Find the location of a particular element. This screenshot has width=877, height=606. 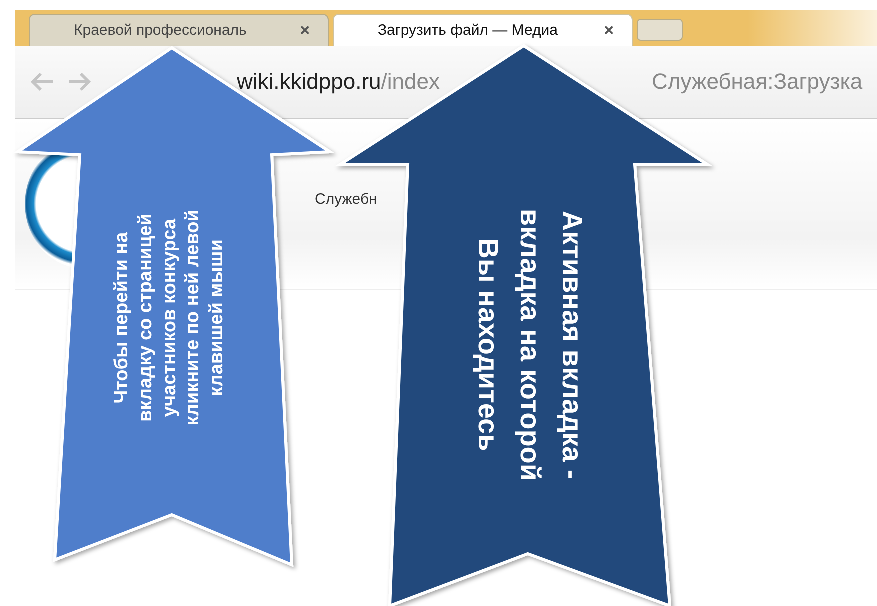

new-tab-button is located at coordinates (660, 30).